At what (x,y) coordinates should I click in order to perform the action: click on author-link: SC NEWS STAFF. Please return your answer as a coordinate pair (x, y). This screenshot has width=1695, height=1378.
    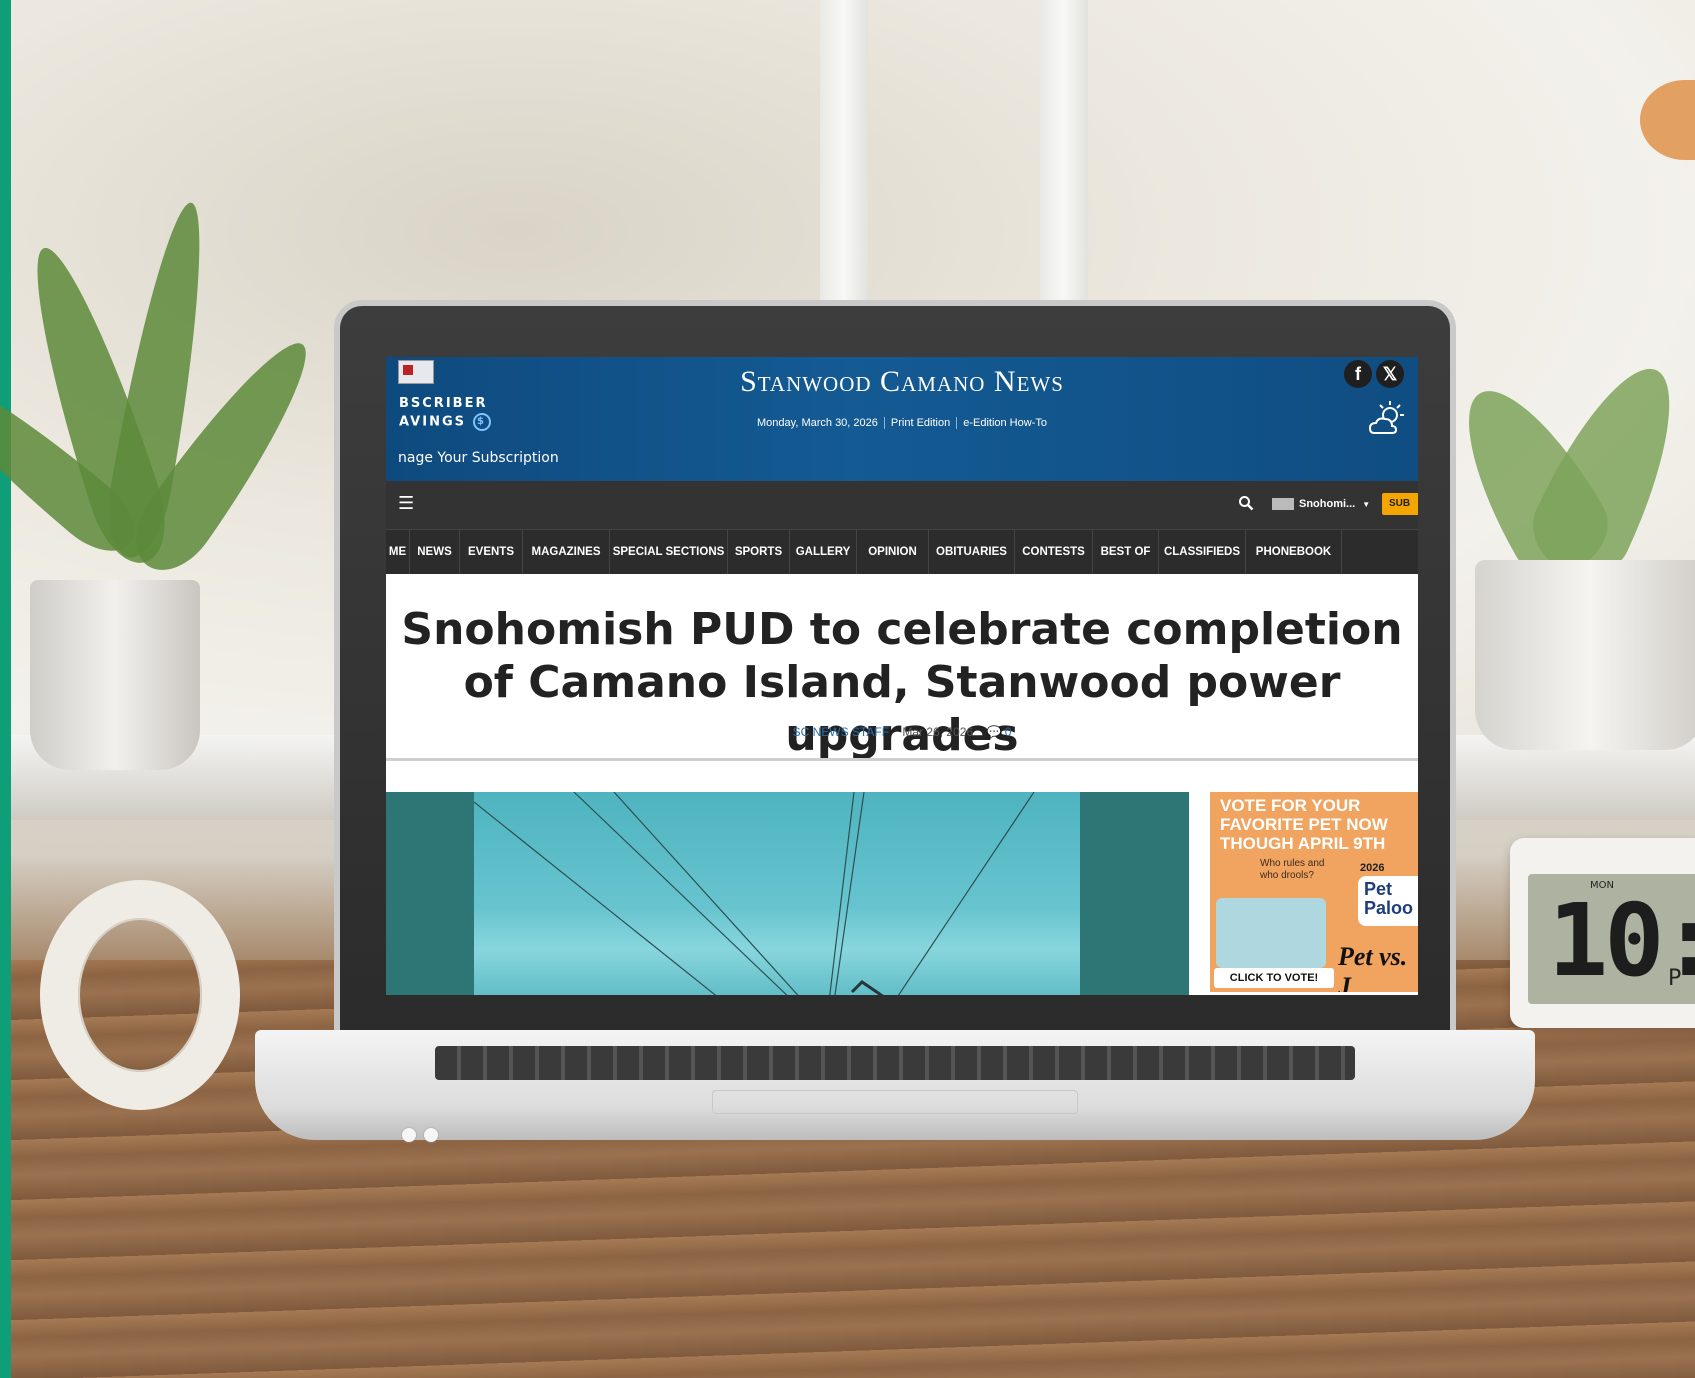
    Looking at the image, I should click on (841, 732).